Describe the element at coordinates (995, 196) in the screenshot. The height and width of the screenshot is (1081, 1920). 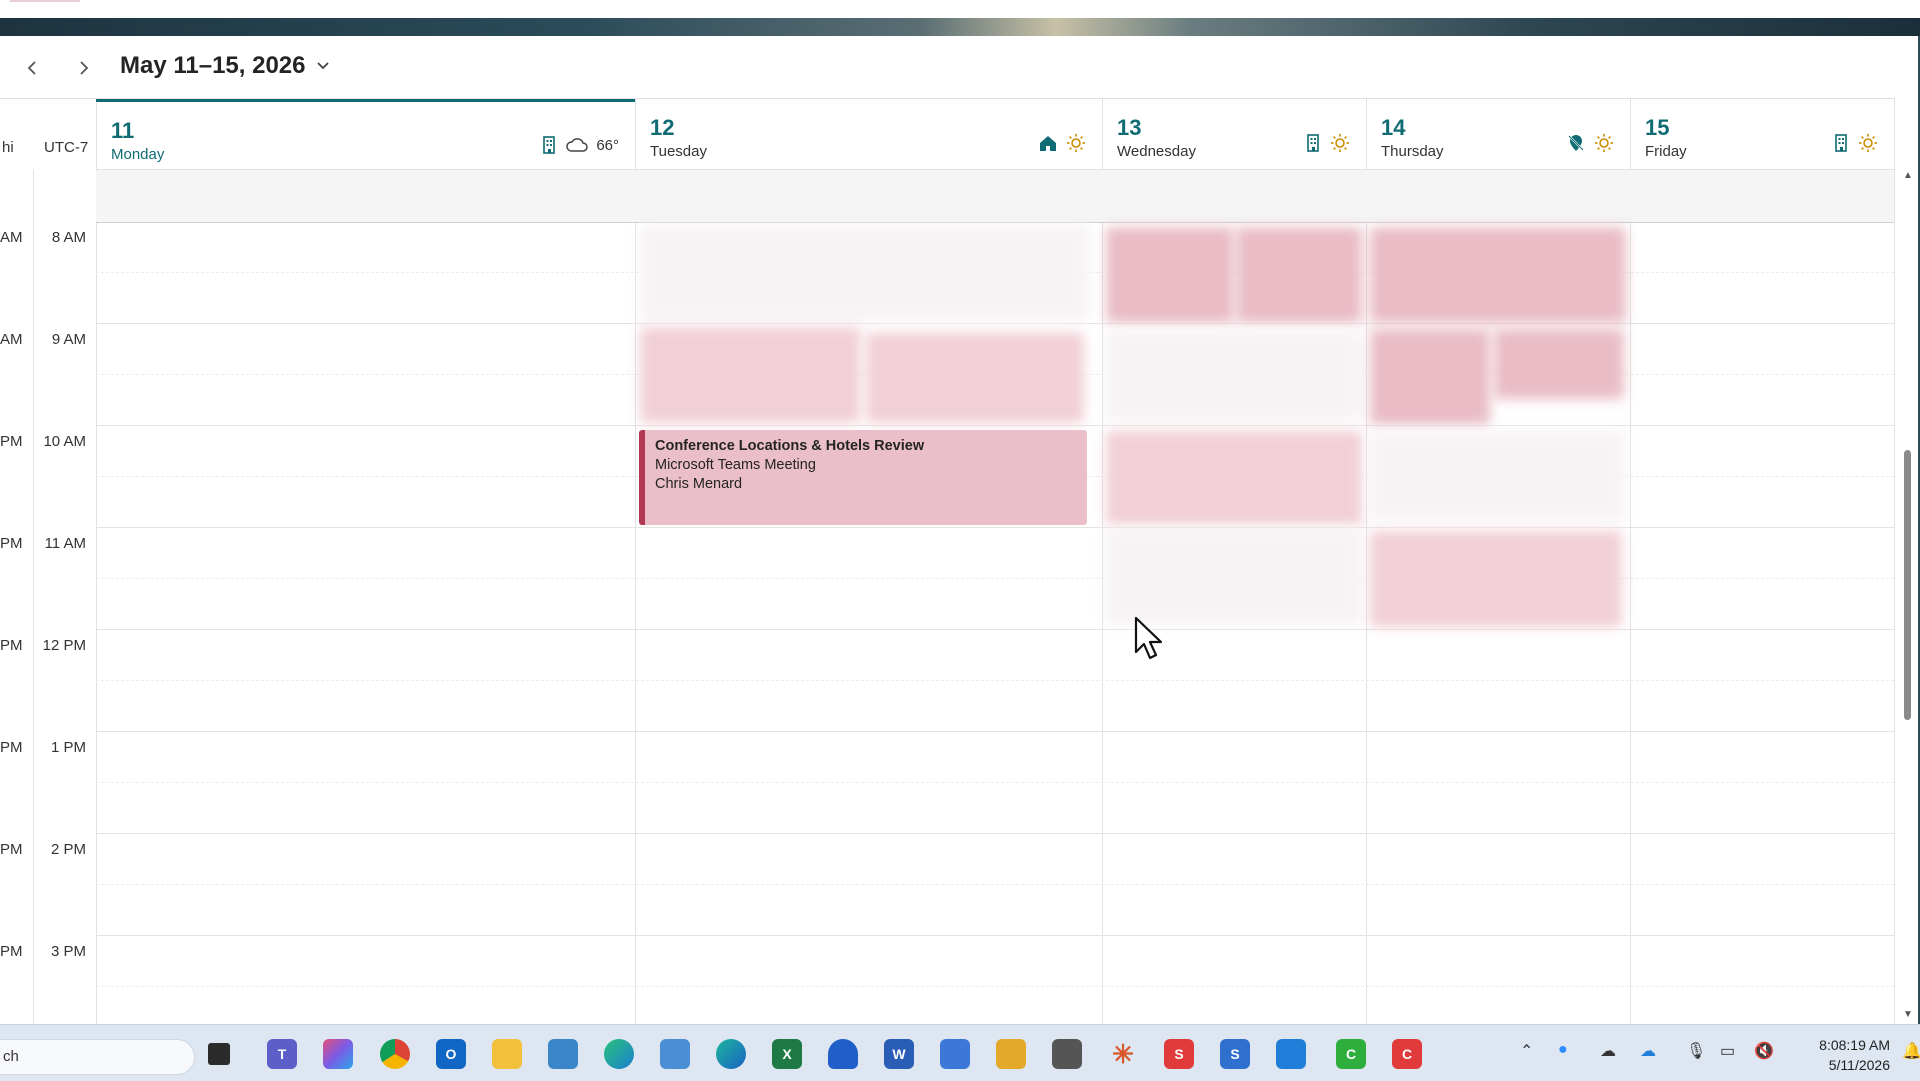
I see `all-day-row` at that location.